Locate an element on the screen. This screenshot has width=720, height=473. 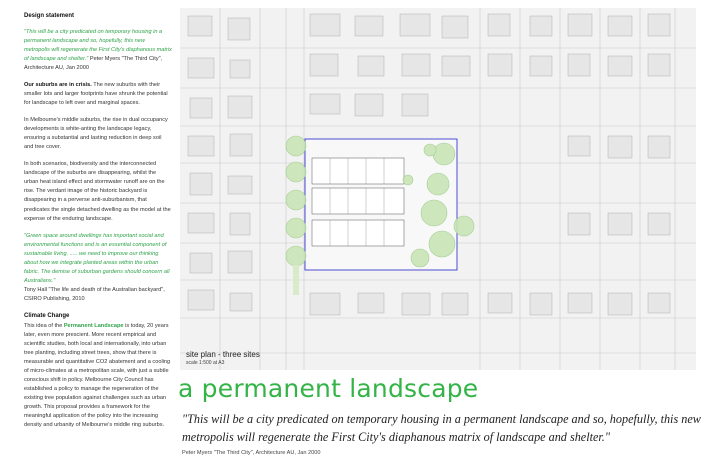
climate-highlight: Permanent Landscape is located at coordinates (93, 325).